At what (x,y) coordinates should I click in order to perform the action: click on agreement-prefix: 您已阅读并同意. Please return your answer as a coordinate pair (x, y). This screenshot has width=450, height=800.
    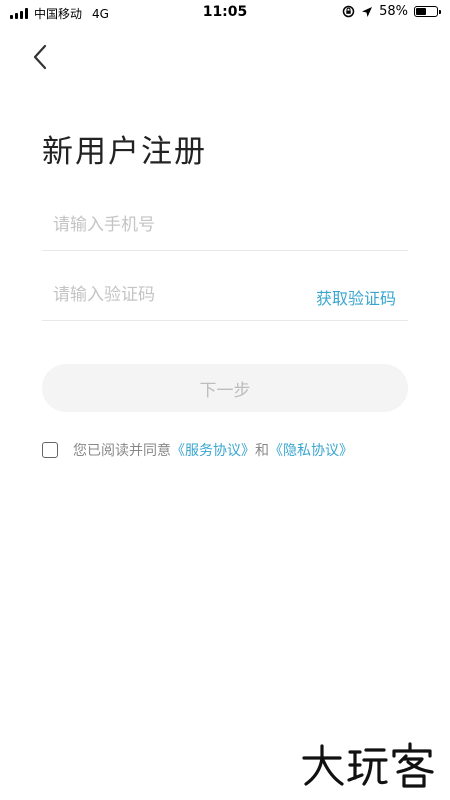
    Looking at the image, I should click on (122, 451).